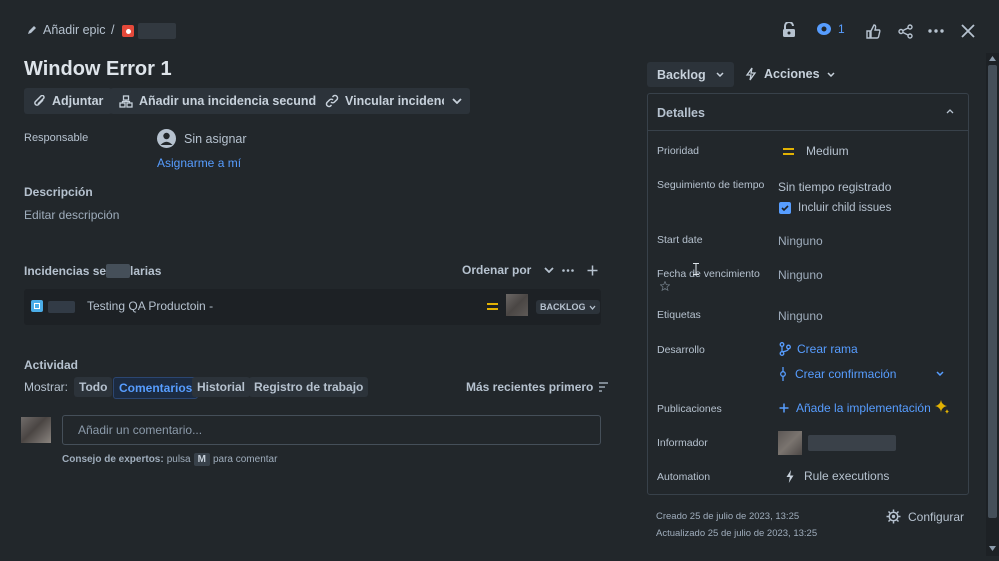 Image resolution: width=999 pixels, height=561 pixels. Describe the element at coordinates (39, 101) in the screenshot. I see `paperclip-icon` at that location.